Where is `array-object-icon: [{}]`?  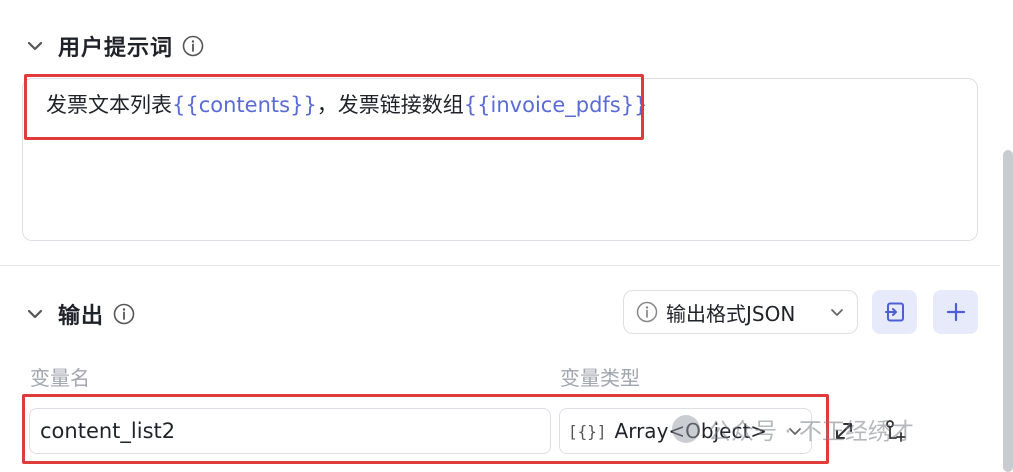
array-object-icon: [{}] is located at coordinates (587, 431).